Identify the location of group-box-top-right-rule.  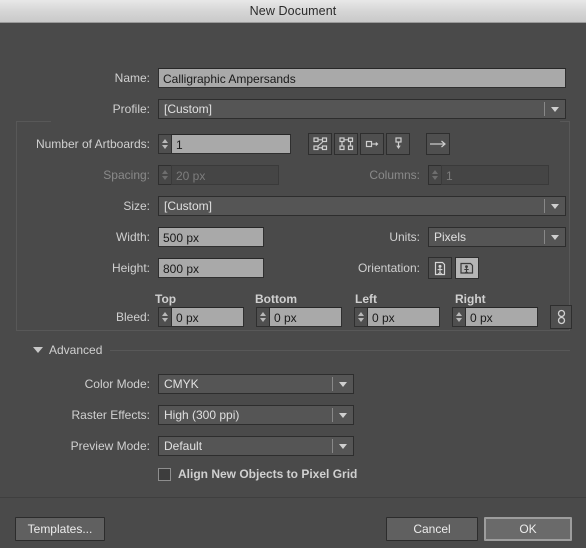
(565, 121).